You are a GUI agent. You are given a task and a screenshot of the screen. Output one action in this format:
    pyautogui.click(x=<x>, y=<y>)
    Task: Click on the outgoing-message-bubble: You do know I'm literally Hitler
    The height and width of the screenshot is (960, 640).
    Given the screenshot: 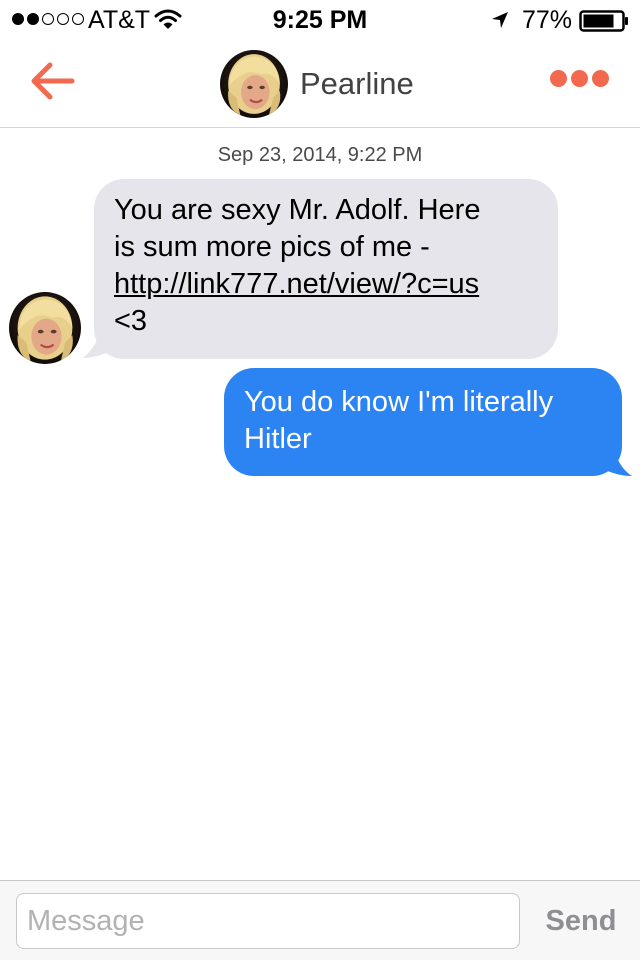 What is the action you would take?
    pyautogui.click(x=423, y=422)
    